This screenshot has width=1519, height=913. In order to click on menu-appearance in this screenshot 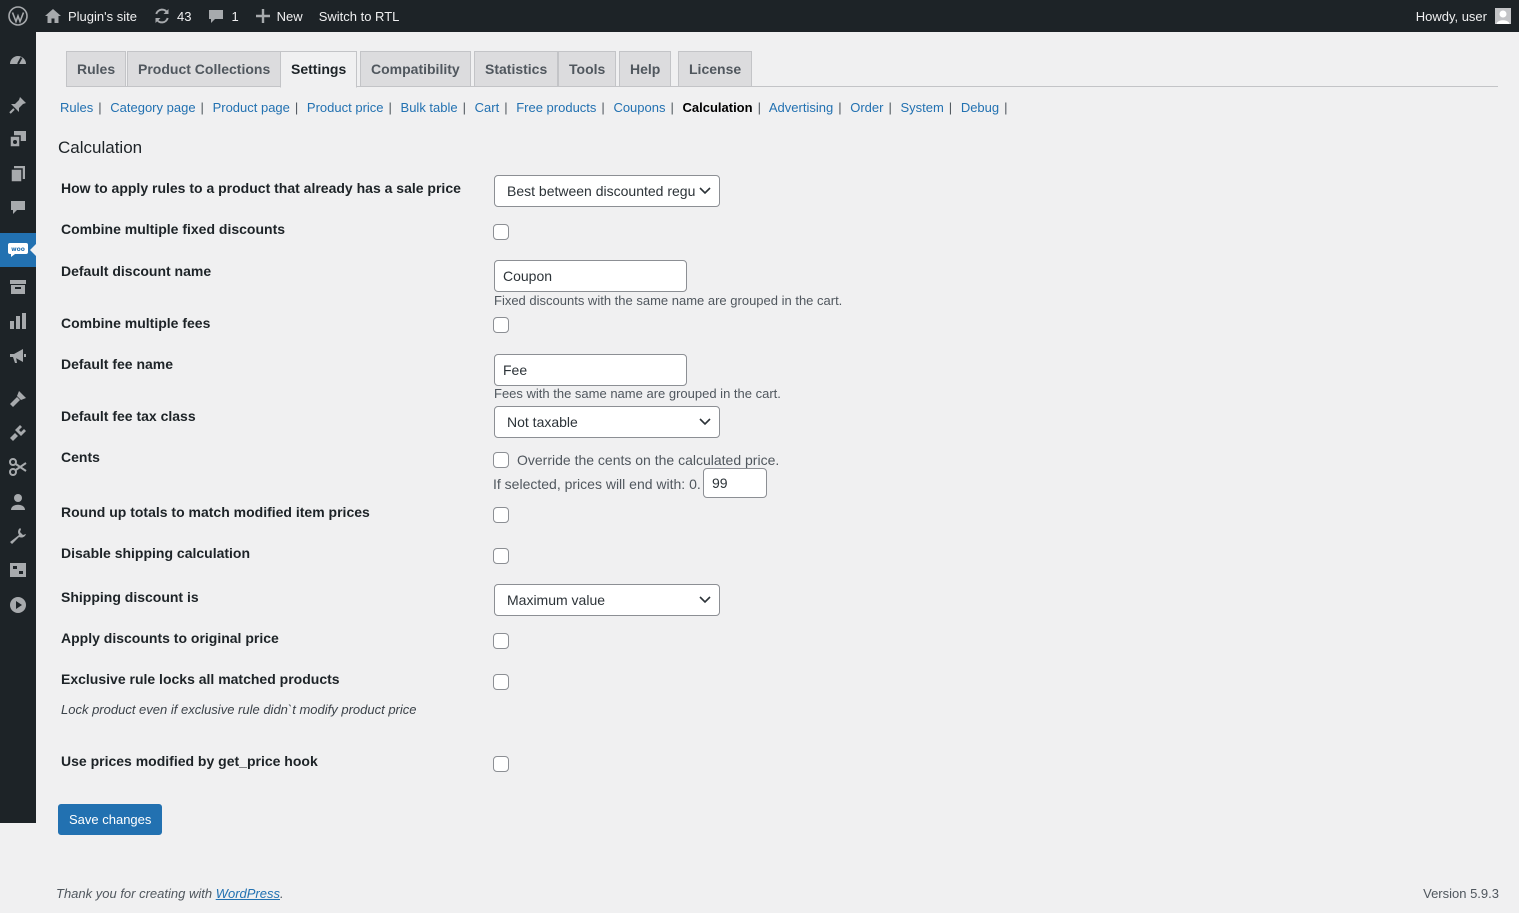, I will do `click(18, 399)`.